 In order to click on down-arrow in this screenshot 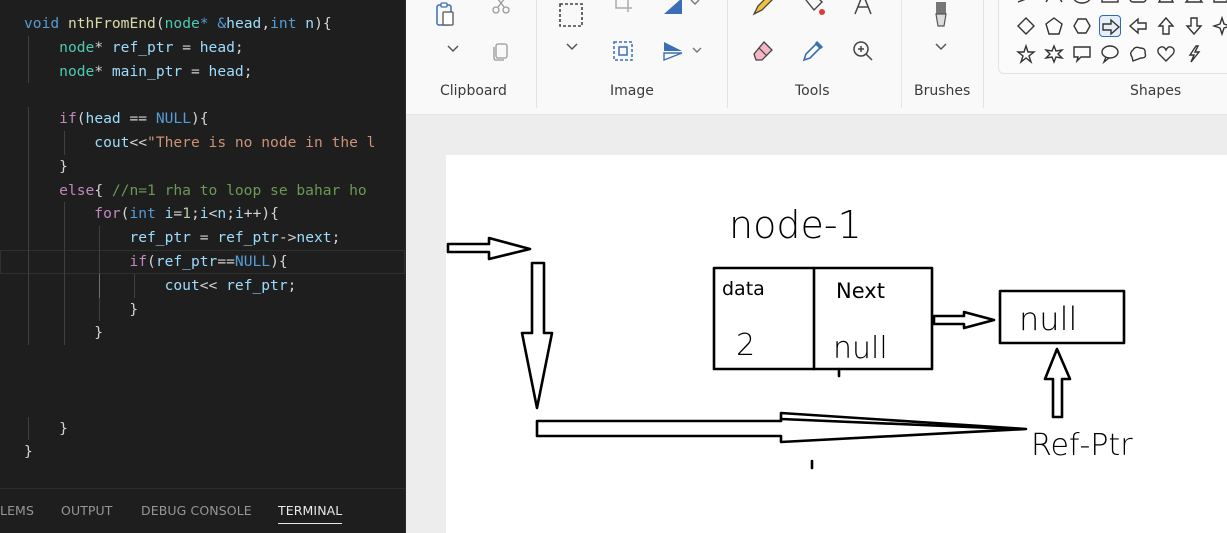, I will do `click(537, 335)`.